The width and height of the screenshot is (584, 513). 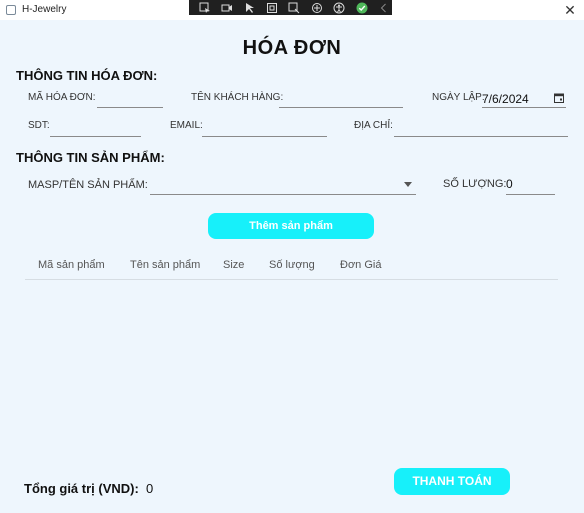 I want to click on invoice-id-label: MÃ HÓA ĐƠN:, so click(x=62, y=97).